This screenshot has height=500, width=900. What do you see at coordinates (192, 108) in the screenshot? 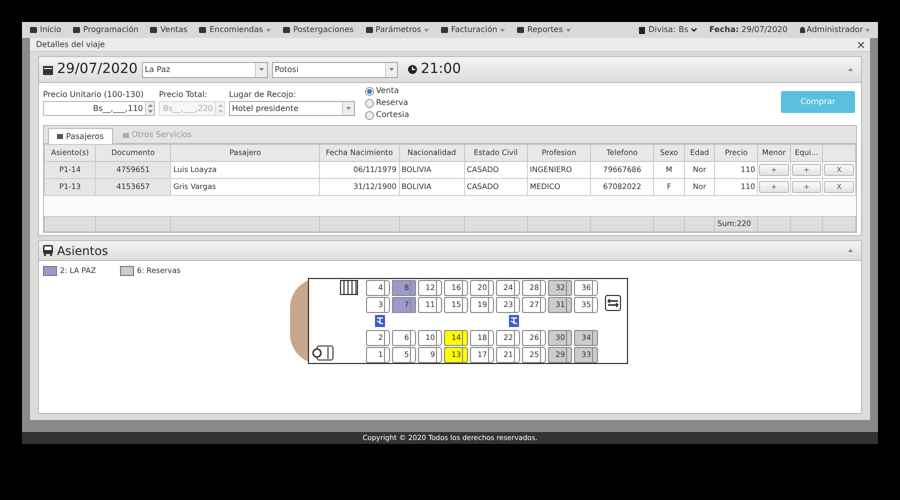
I see `total-price-field: Bs__,___,220` at bounding box center [192, 108].